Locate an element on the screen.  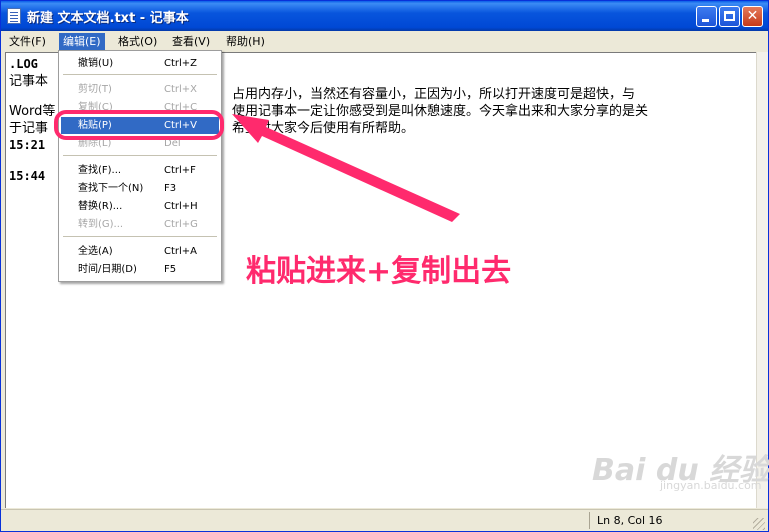
watermark-url: jingyan.baidu.com is located at coordinates (711, 485).